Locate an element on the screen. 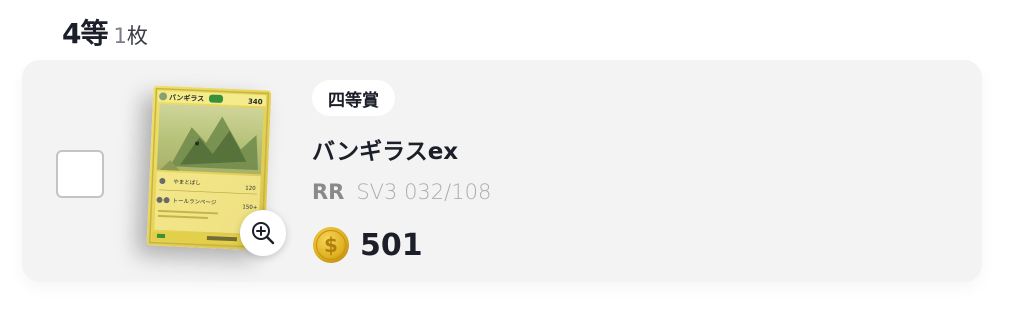 The width and height of the screenshot is (1030, 316). prize-tier-title: 4等 is located at coordinates (85, 33).